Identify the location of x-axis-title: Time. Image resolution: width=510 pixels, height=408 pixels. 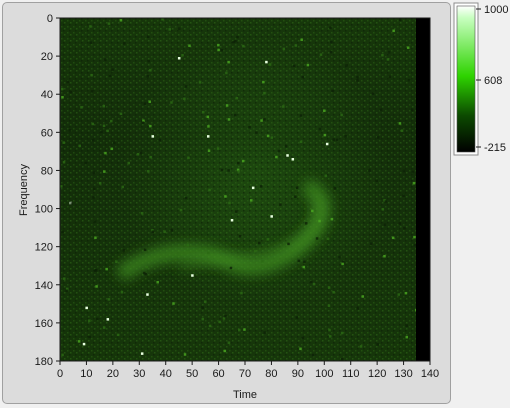
(245, 395).